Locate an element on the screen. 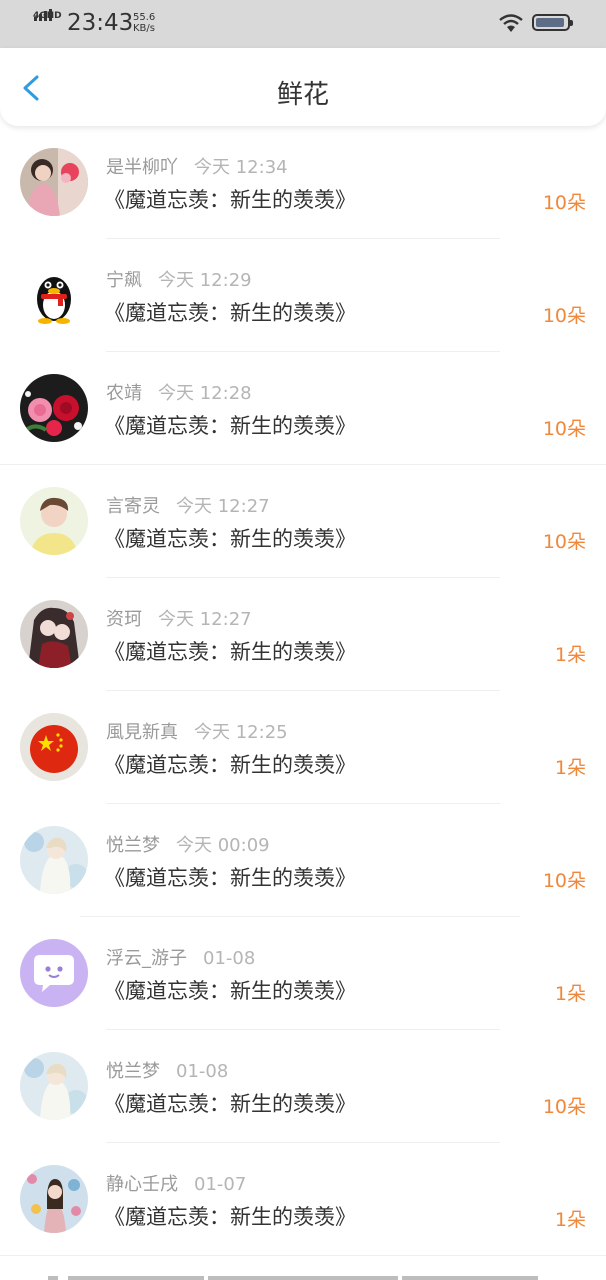  list-item: 农靖 今天 12:28 《魔道忘羡：新生的羡羡》 10朵 is located at coordinates (303, 408).